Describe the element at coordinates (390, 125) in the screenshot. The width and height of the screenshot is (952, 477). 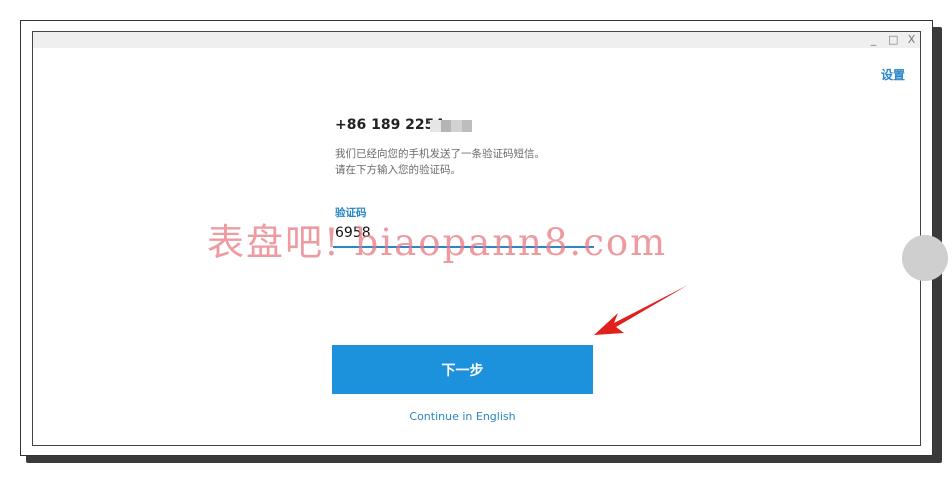
I see `phone-number: +86 189 2254` at that location.